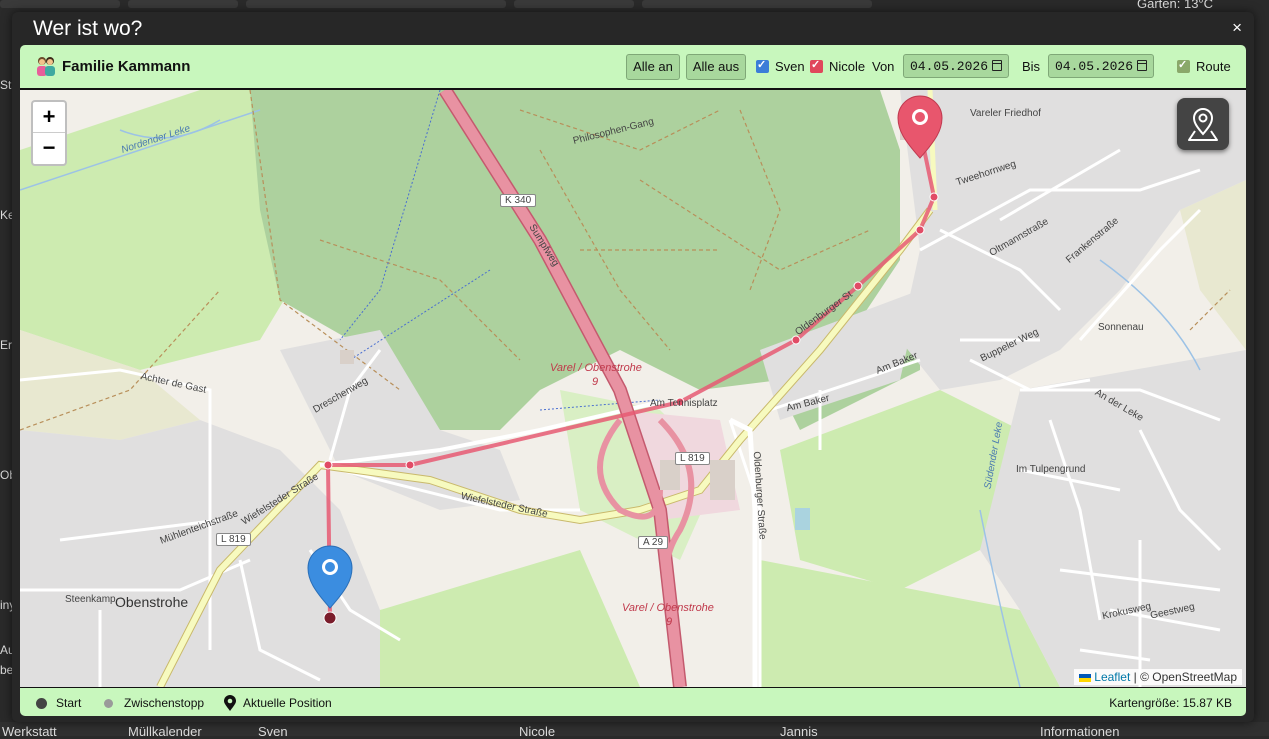 This screenshot has width=1269, height=739. Describe the element at coordinates (1237, 28) in the screenshot. I see `close-button: ×` at that location.